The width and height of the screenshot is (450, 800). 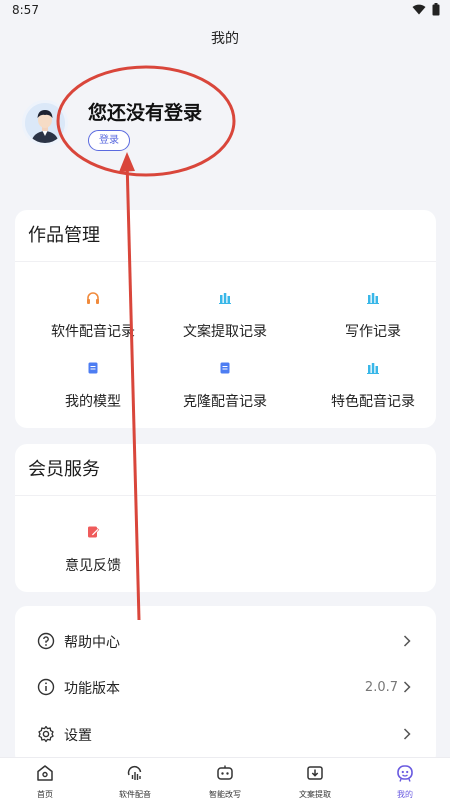 I want to click on login-button: 登录, so click(x=109, y=140).